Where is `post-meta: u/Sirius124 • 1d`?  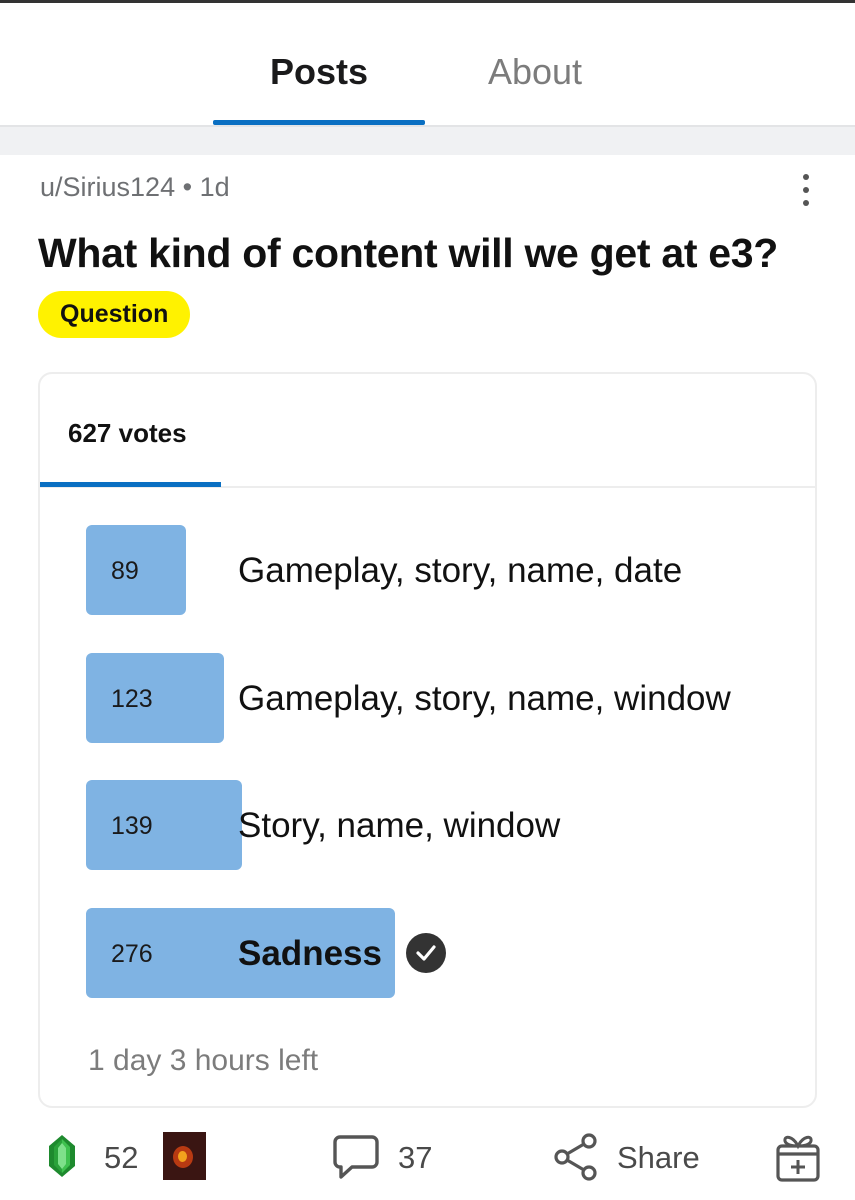 post-meta: u/Sirius124 • 1d is located at coordinates (135, 187).